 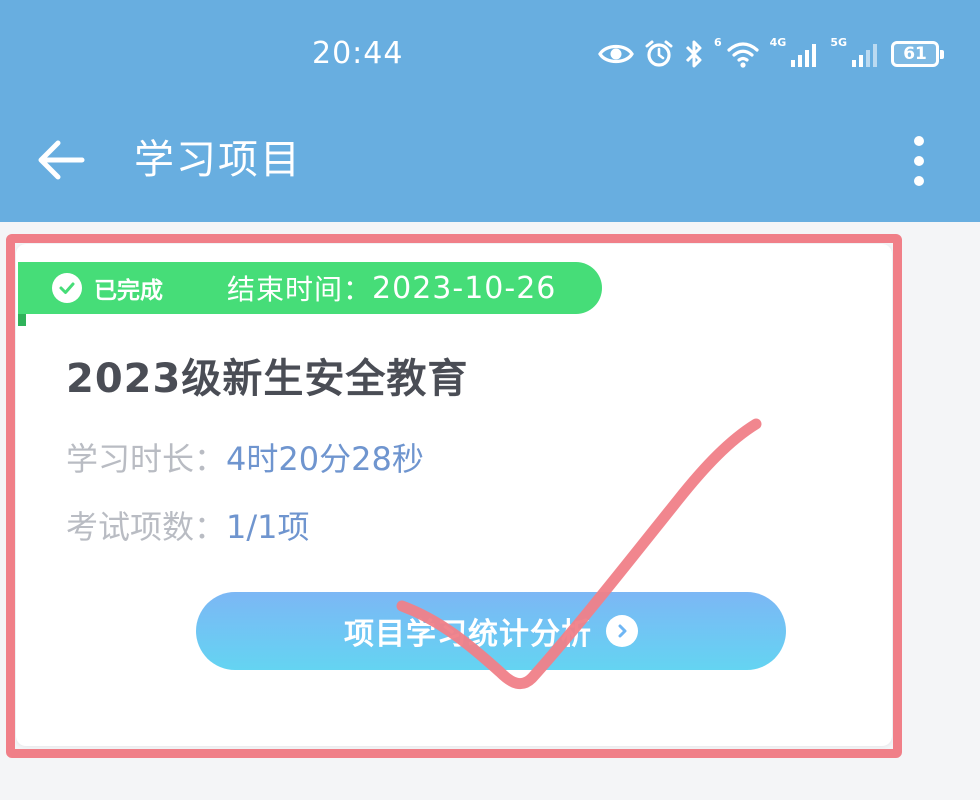 What do you see at coordinates (128, 291) in the screenshot?
I see `completion-status: 已完成` at bounding box center [128, 291].